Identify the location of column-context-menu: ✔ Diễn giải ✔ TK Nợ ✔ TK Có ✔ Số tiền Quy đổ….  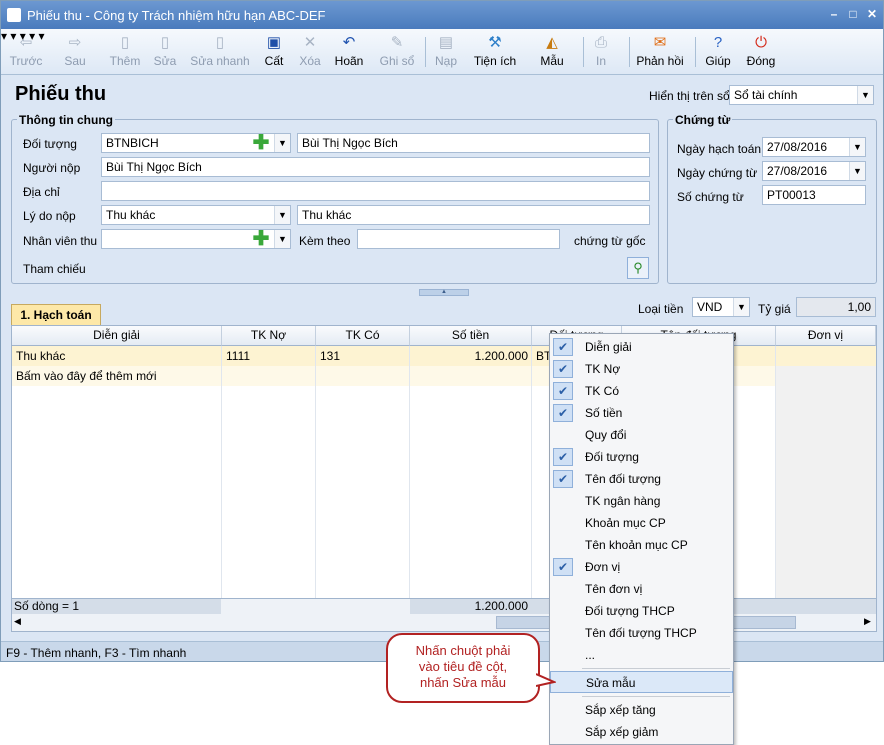
(641, 539).